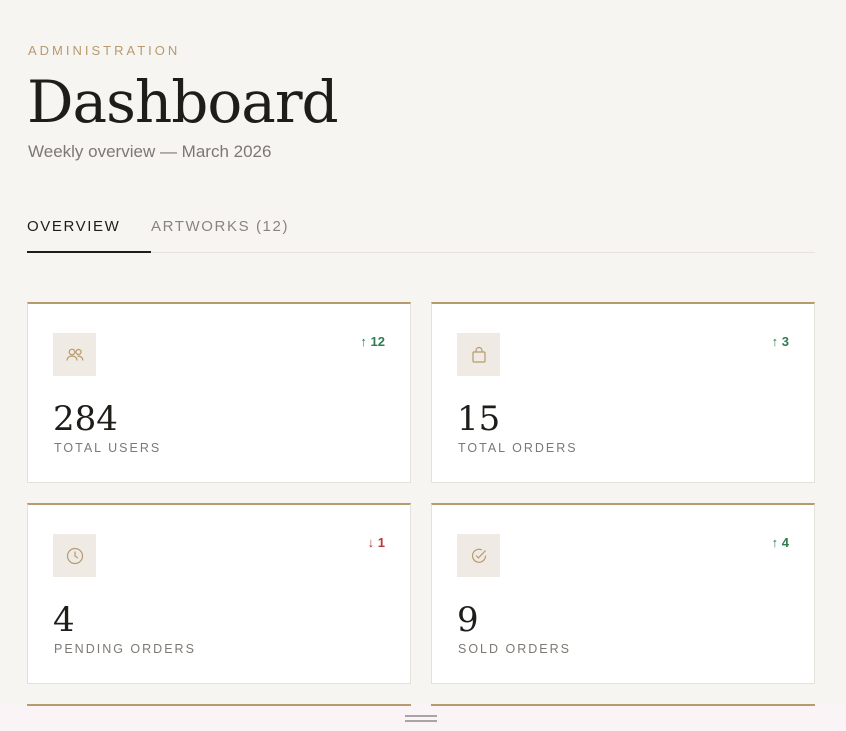 This screenshot has width=846, height=731. I want to click on page-title: Dashboard, so click(183, 102).